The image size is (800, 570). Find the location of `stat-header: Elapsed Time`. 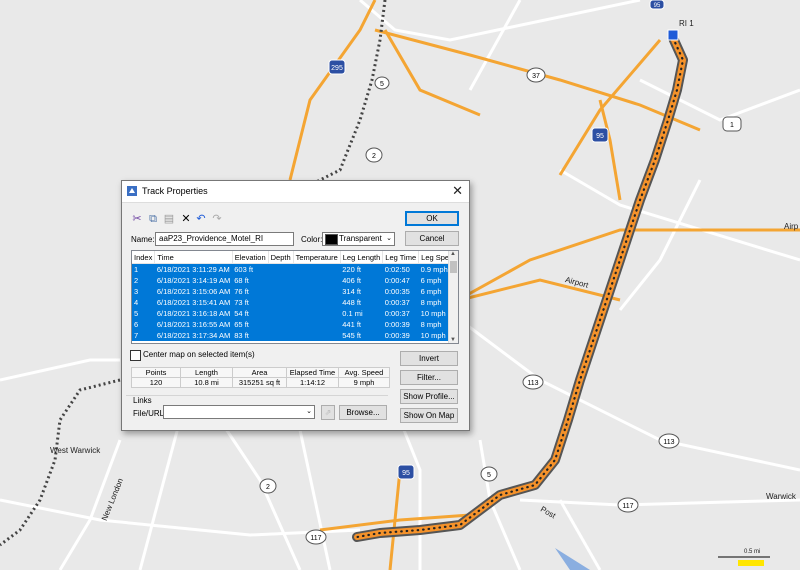

stat-header: Elapsed Time is located at coordinates (312, 373).